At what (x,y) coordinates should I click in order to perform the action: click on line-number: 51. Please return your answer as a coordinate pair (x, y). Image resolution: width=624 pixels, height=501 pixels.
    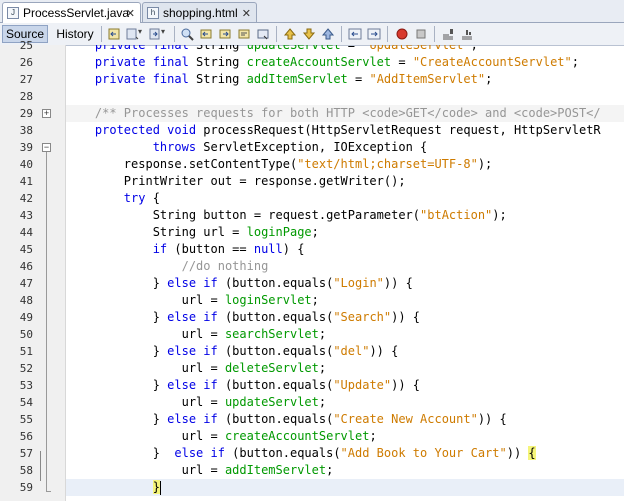
    Looking at the image, I should click on (26, 351).